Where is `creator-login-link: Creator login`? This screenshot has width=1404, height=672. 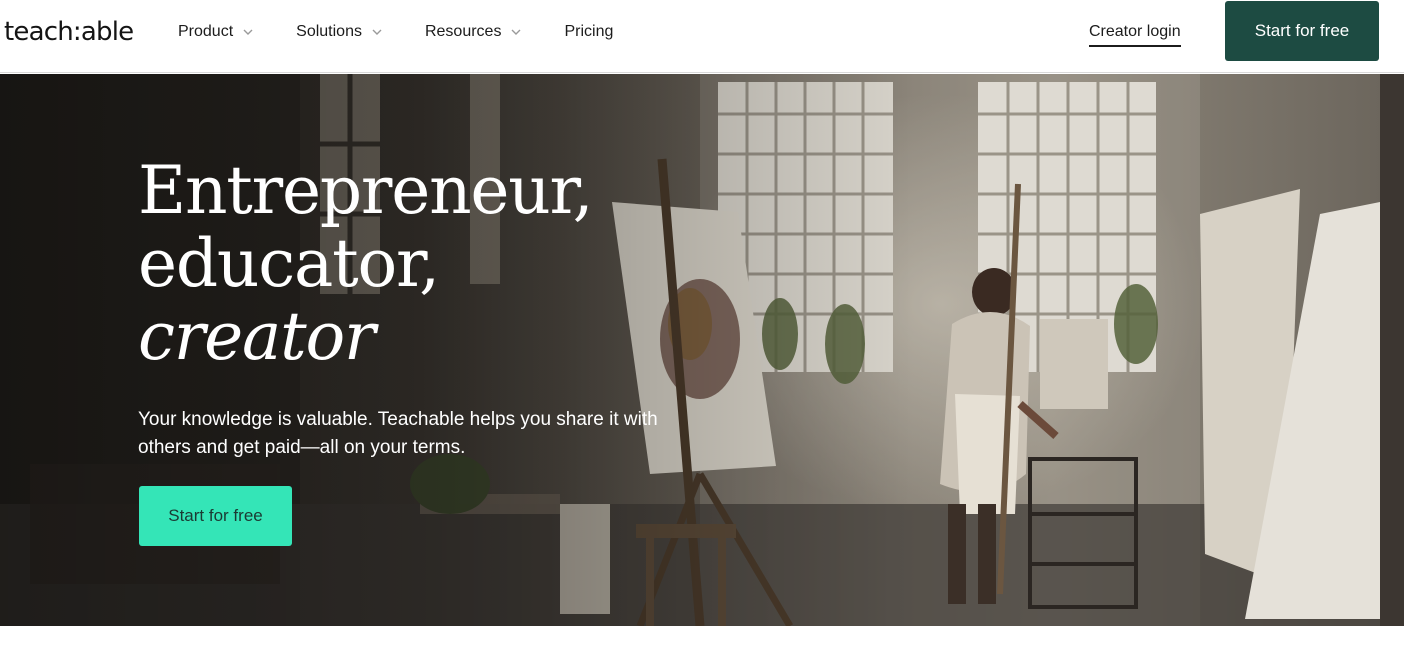 creator-login-link: Creator login is located at coordinates (1135, 33).